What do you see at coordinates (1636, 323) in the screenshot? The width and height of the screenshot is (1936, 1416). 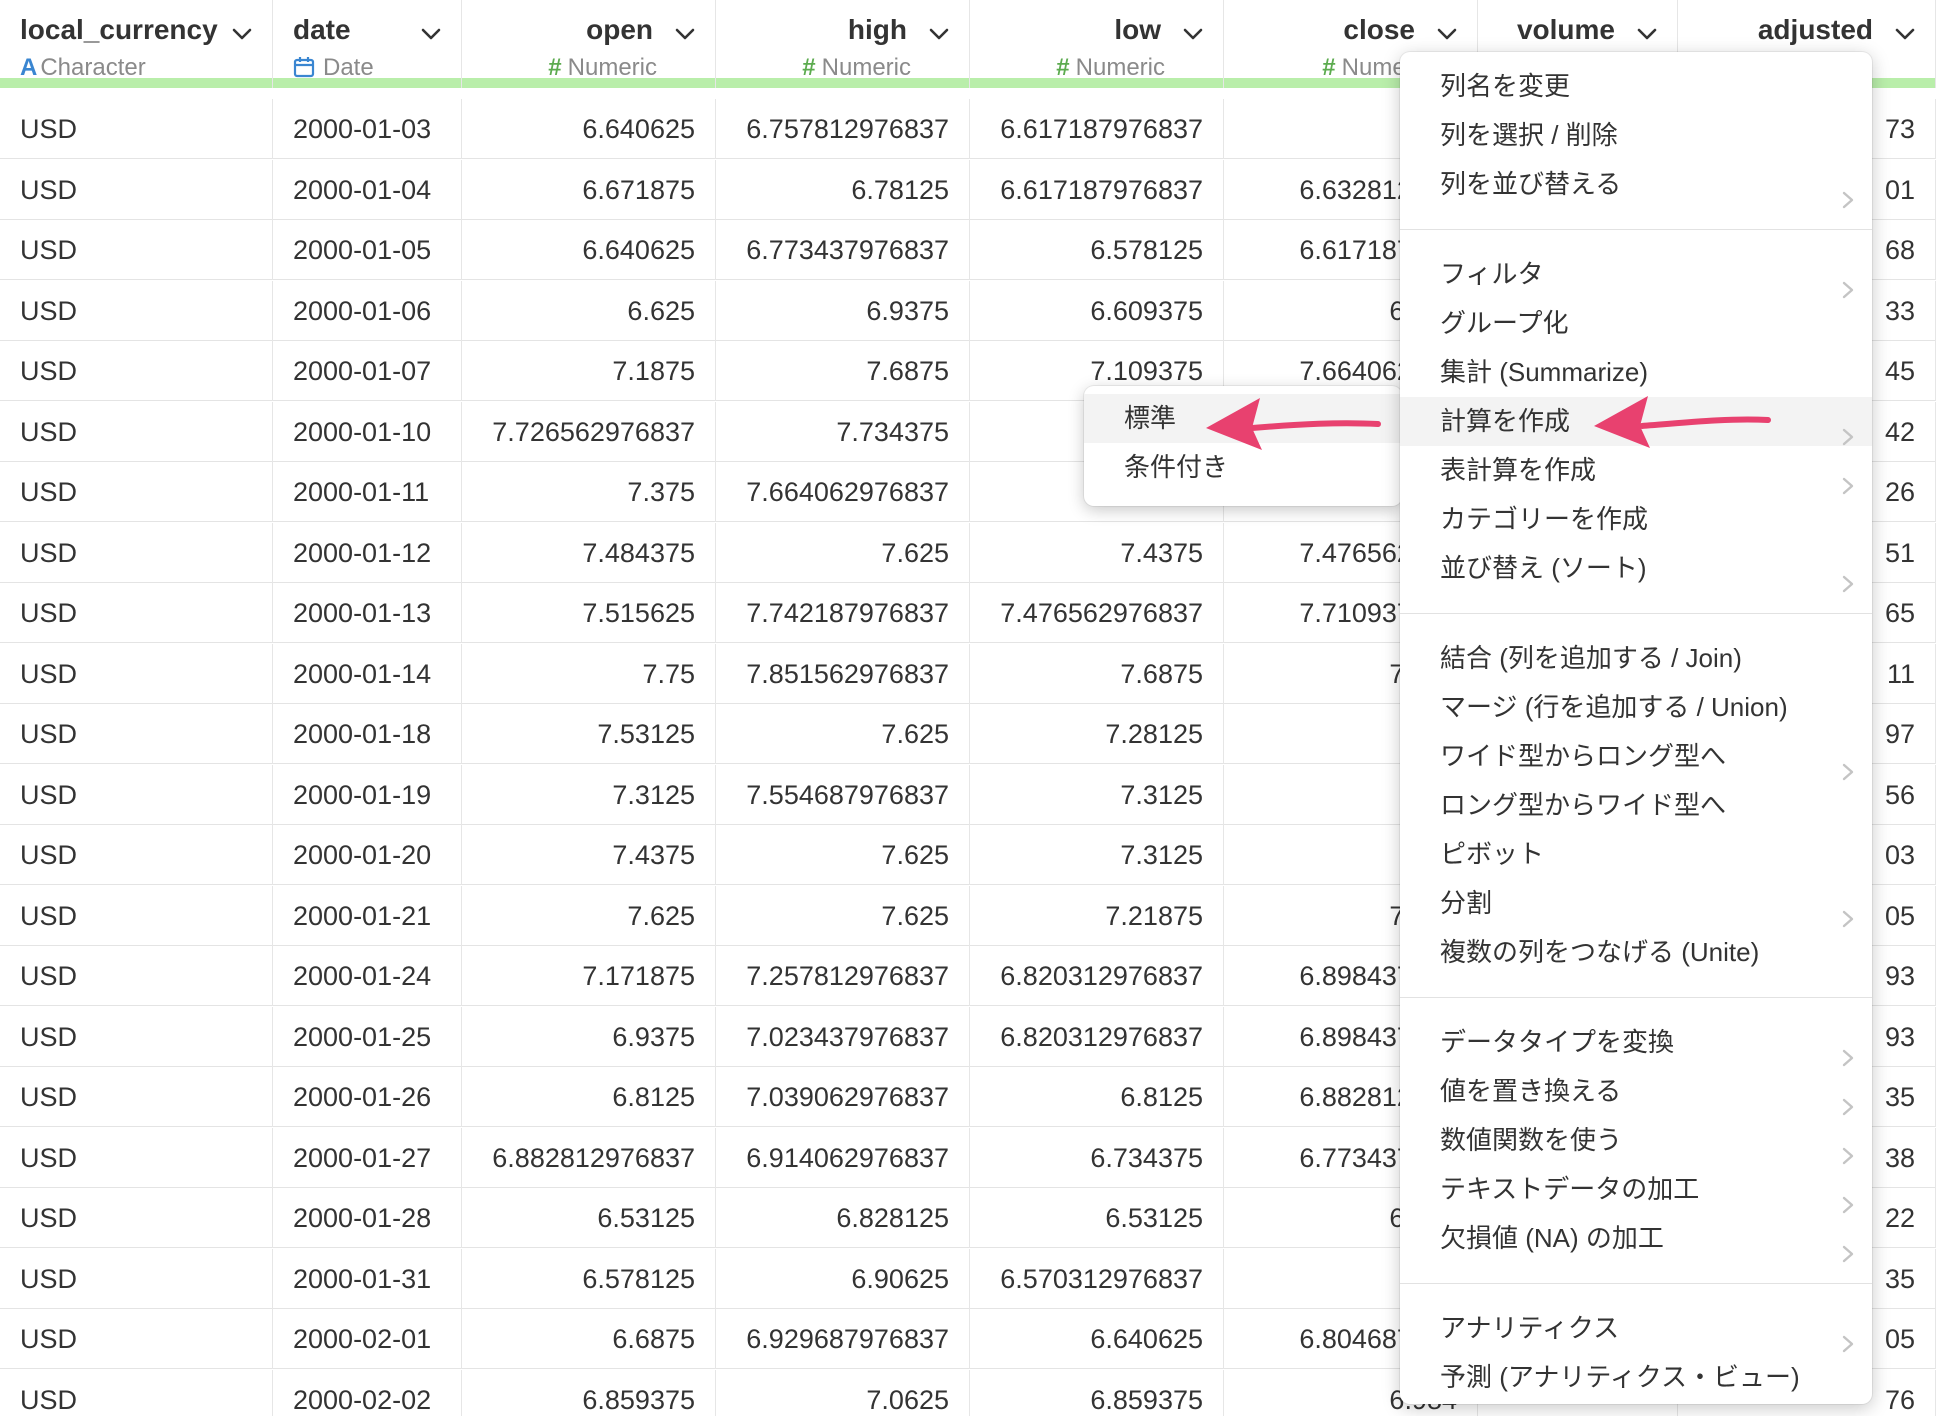 I see `menu-item: グループ化` at bounding box center [1636, 323].